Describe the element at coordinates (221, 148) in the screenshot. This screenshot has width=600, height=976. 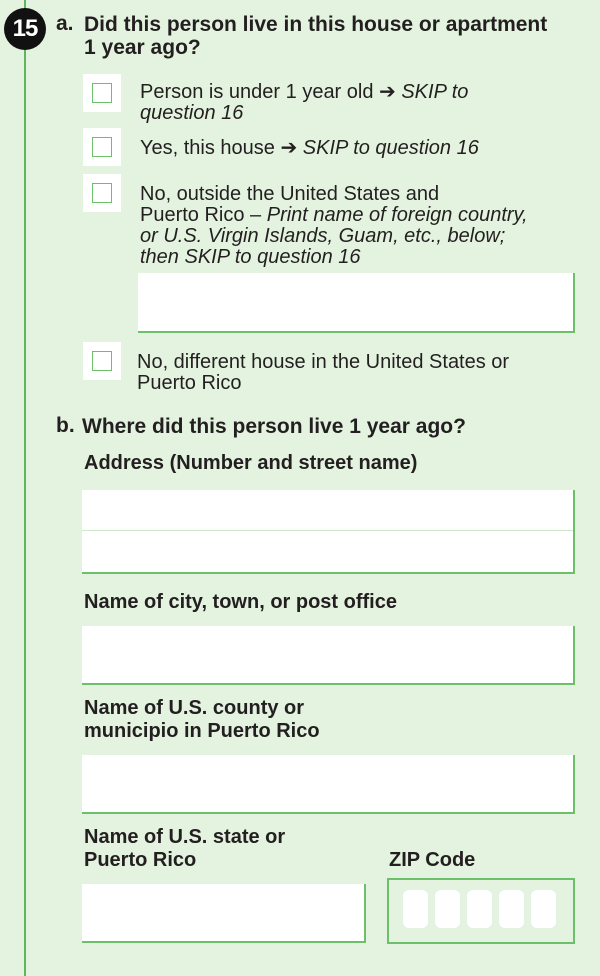
I see `option-yes-this-house-text: Yes, this house ➔` at that location.